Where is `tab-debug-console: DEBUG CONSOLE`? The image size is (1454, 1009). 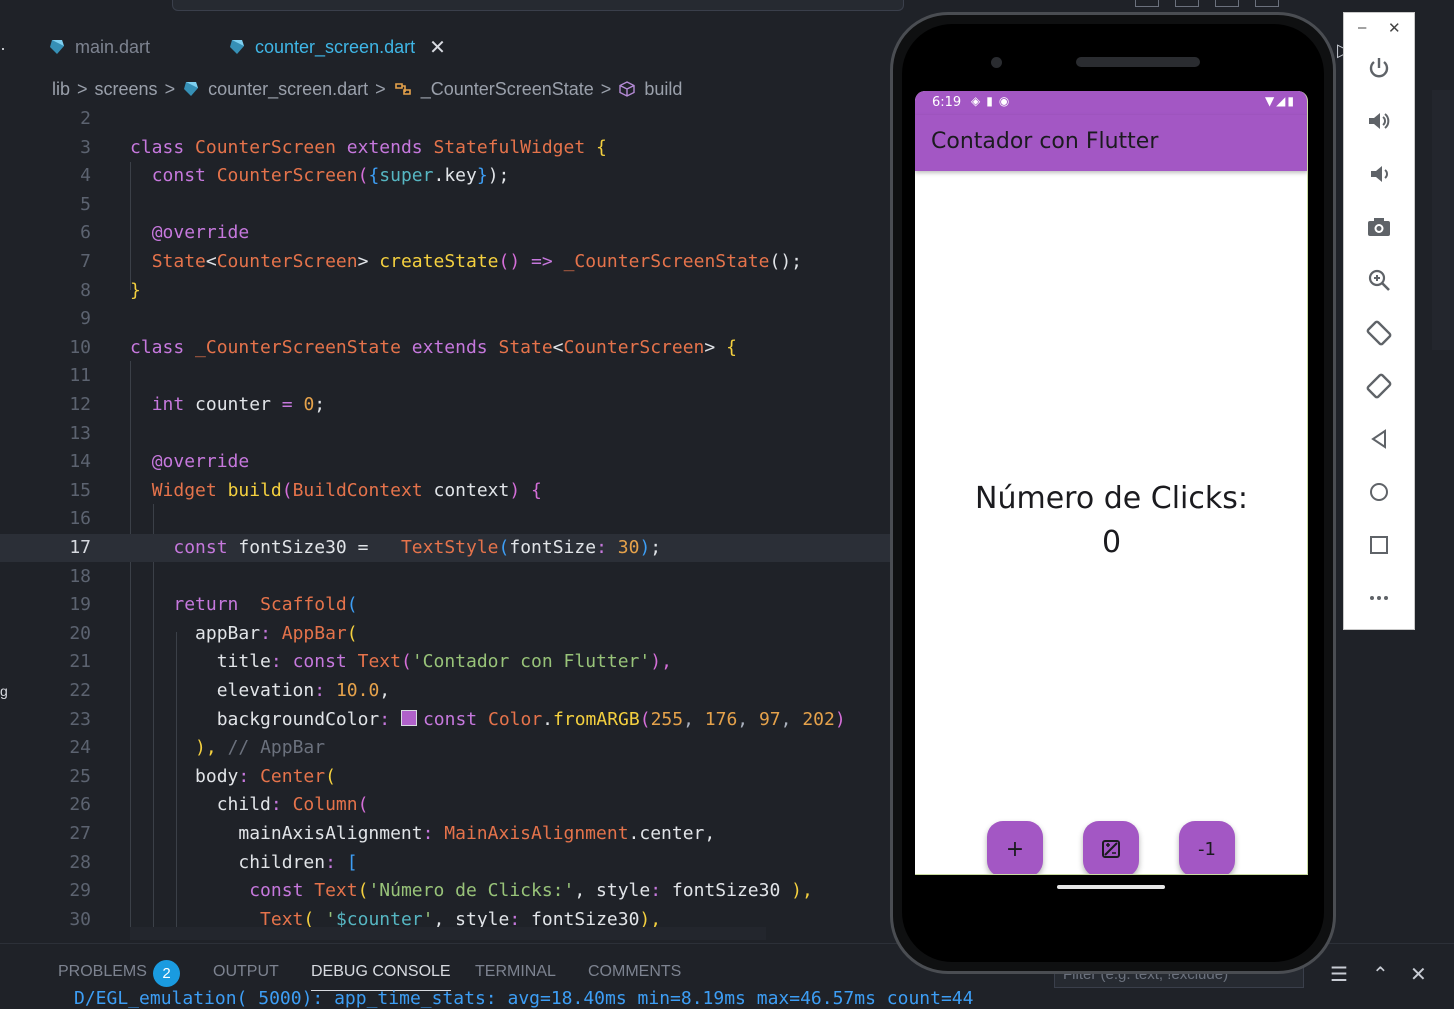
tab-debug-console: DEBUG CONSOLE is located at coordinates (381, 977).